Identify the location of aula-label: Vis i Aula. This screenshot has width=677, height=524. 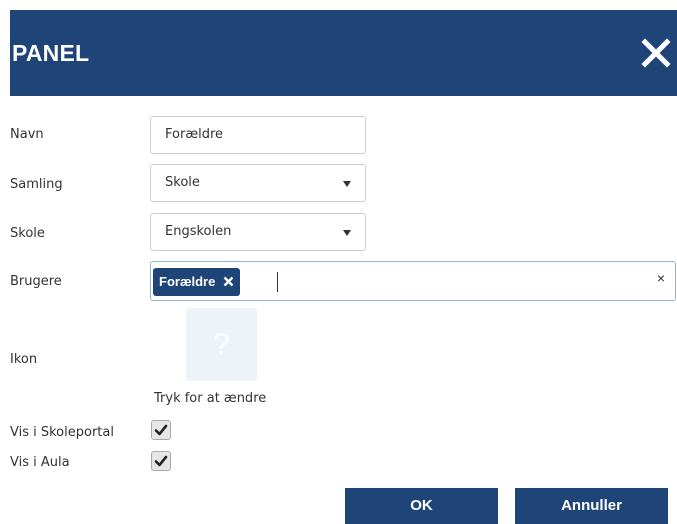
(40, 462).